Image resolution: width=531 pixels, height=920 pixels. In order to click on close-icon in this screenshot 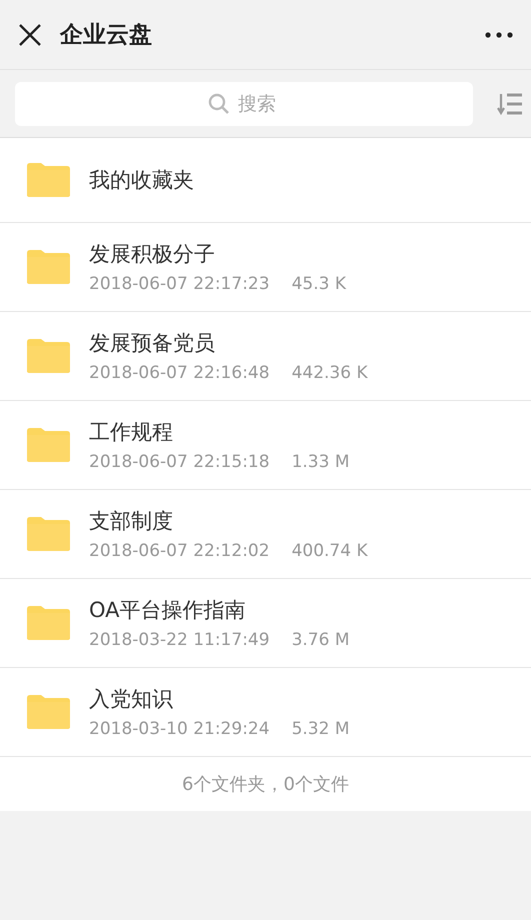, I will do `click(30, 34)`.